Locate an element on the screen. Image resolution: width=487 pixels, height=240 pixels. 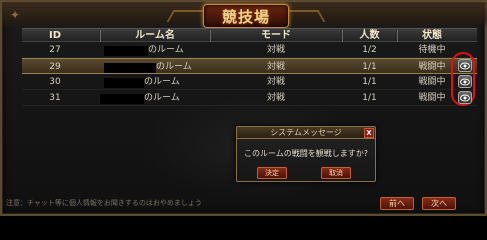
table-row: 30 のルーム 対戦 1/1 戦闘中 is located at coordinates (249, 82).